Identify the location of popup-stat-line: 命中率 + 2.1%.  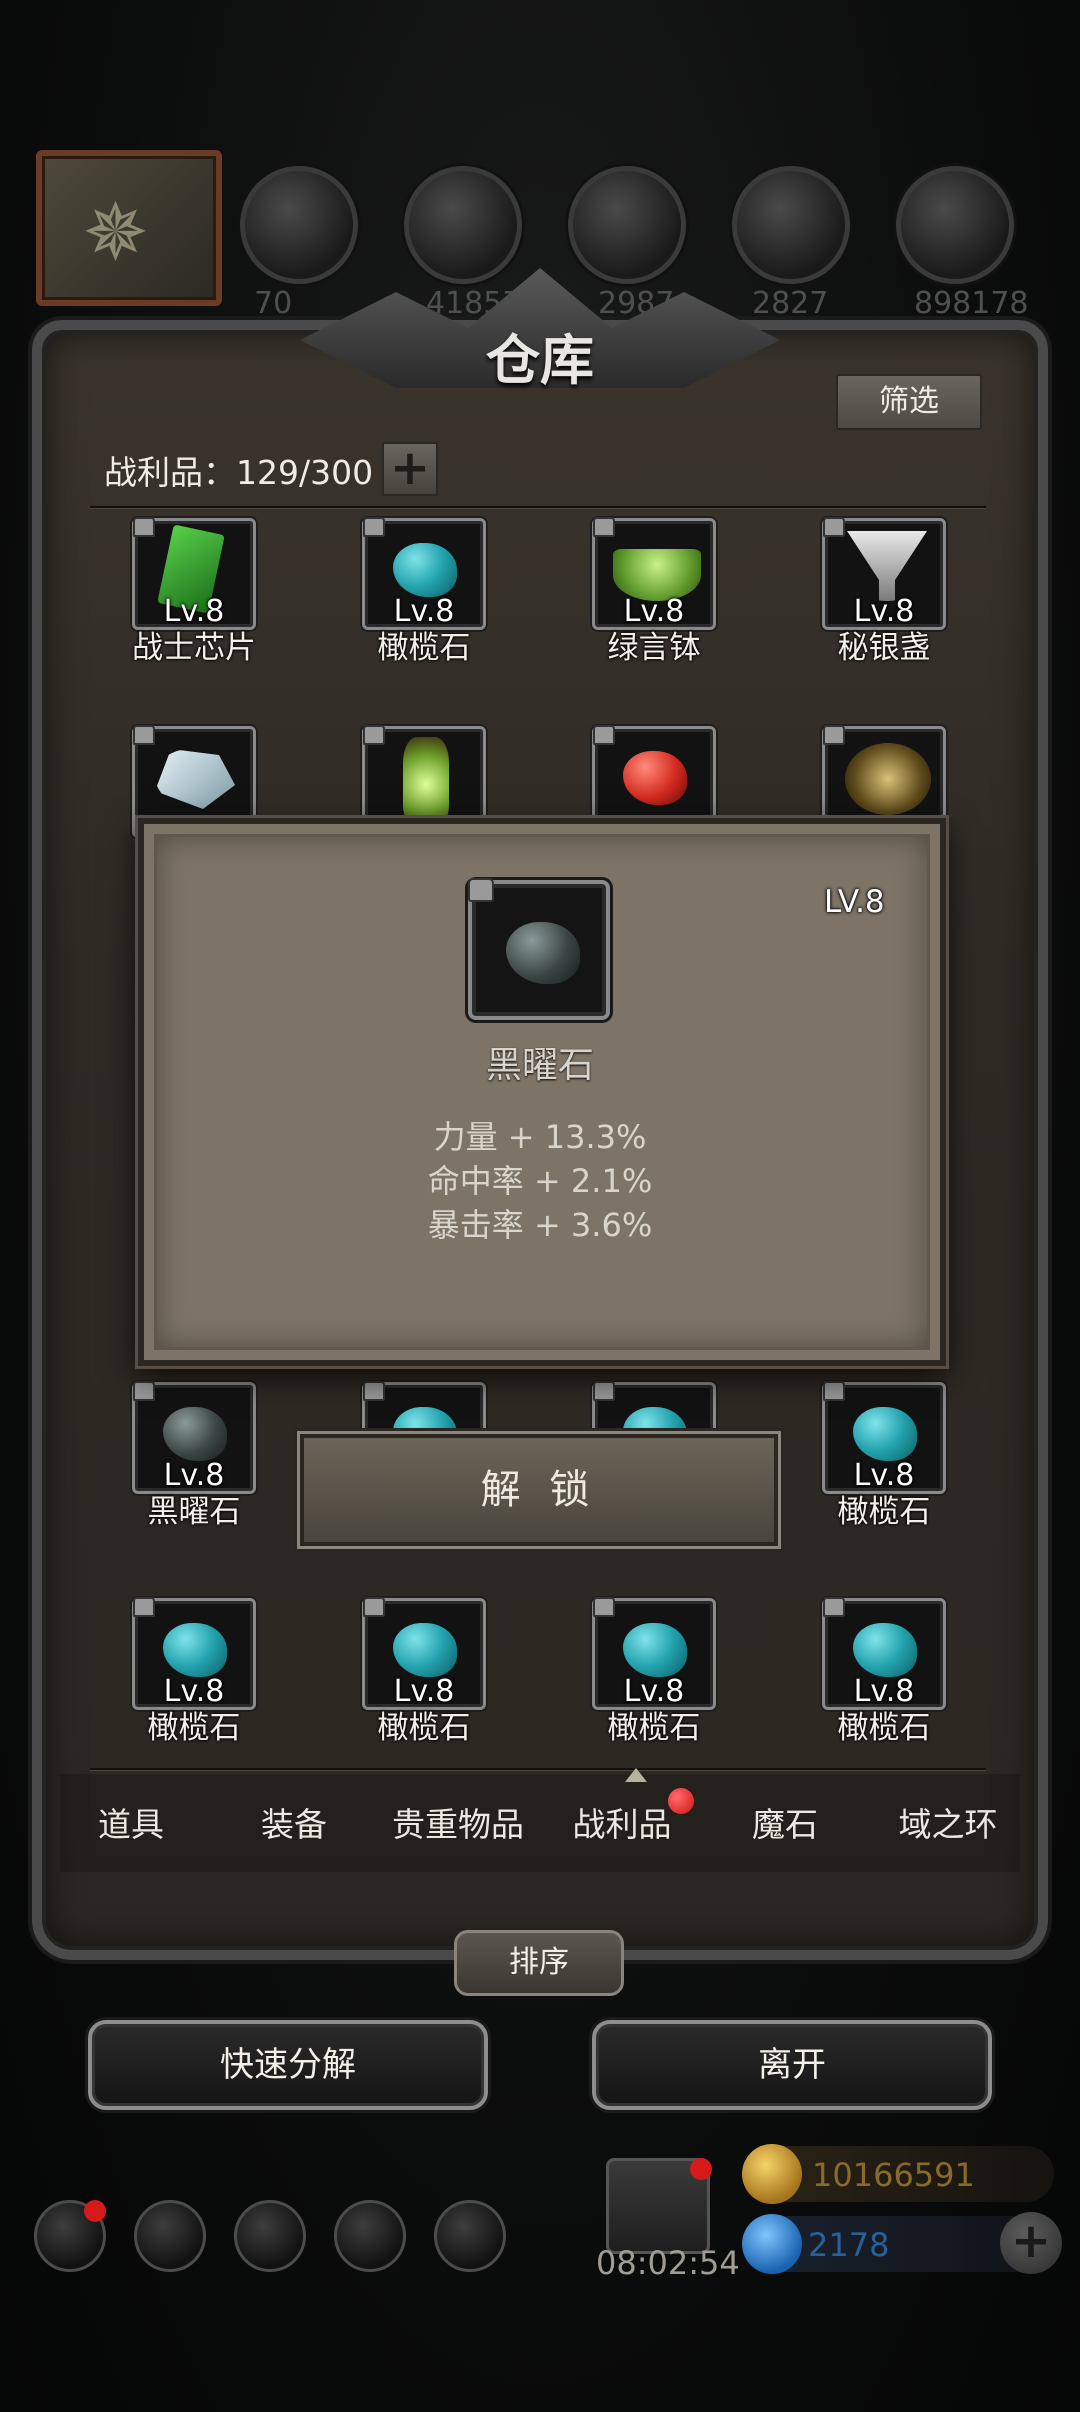
(540, 1181).